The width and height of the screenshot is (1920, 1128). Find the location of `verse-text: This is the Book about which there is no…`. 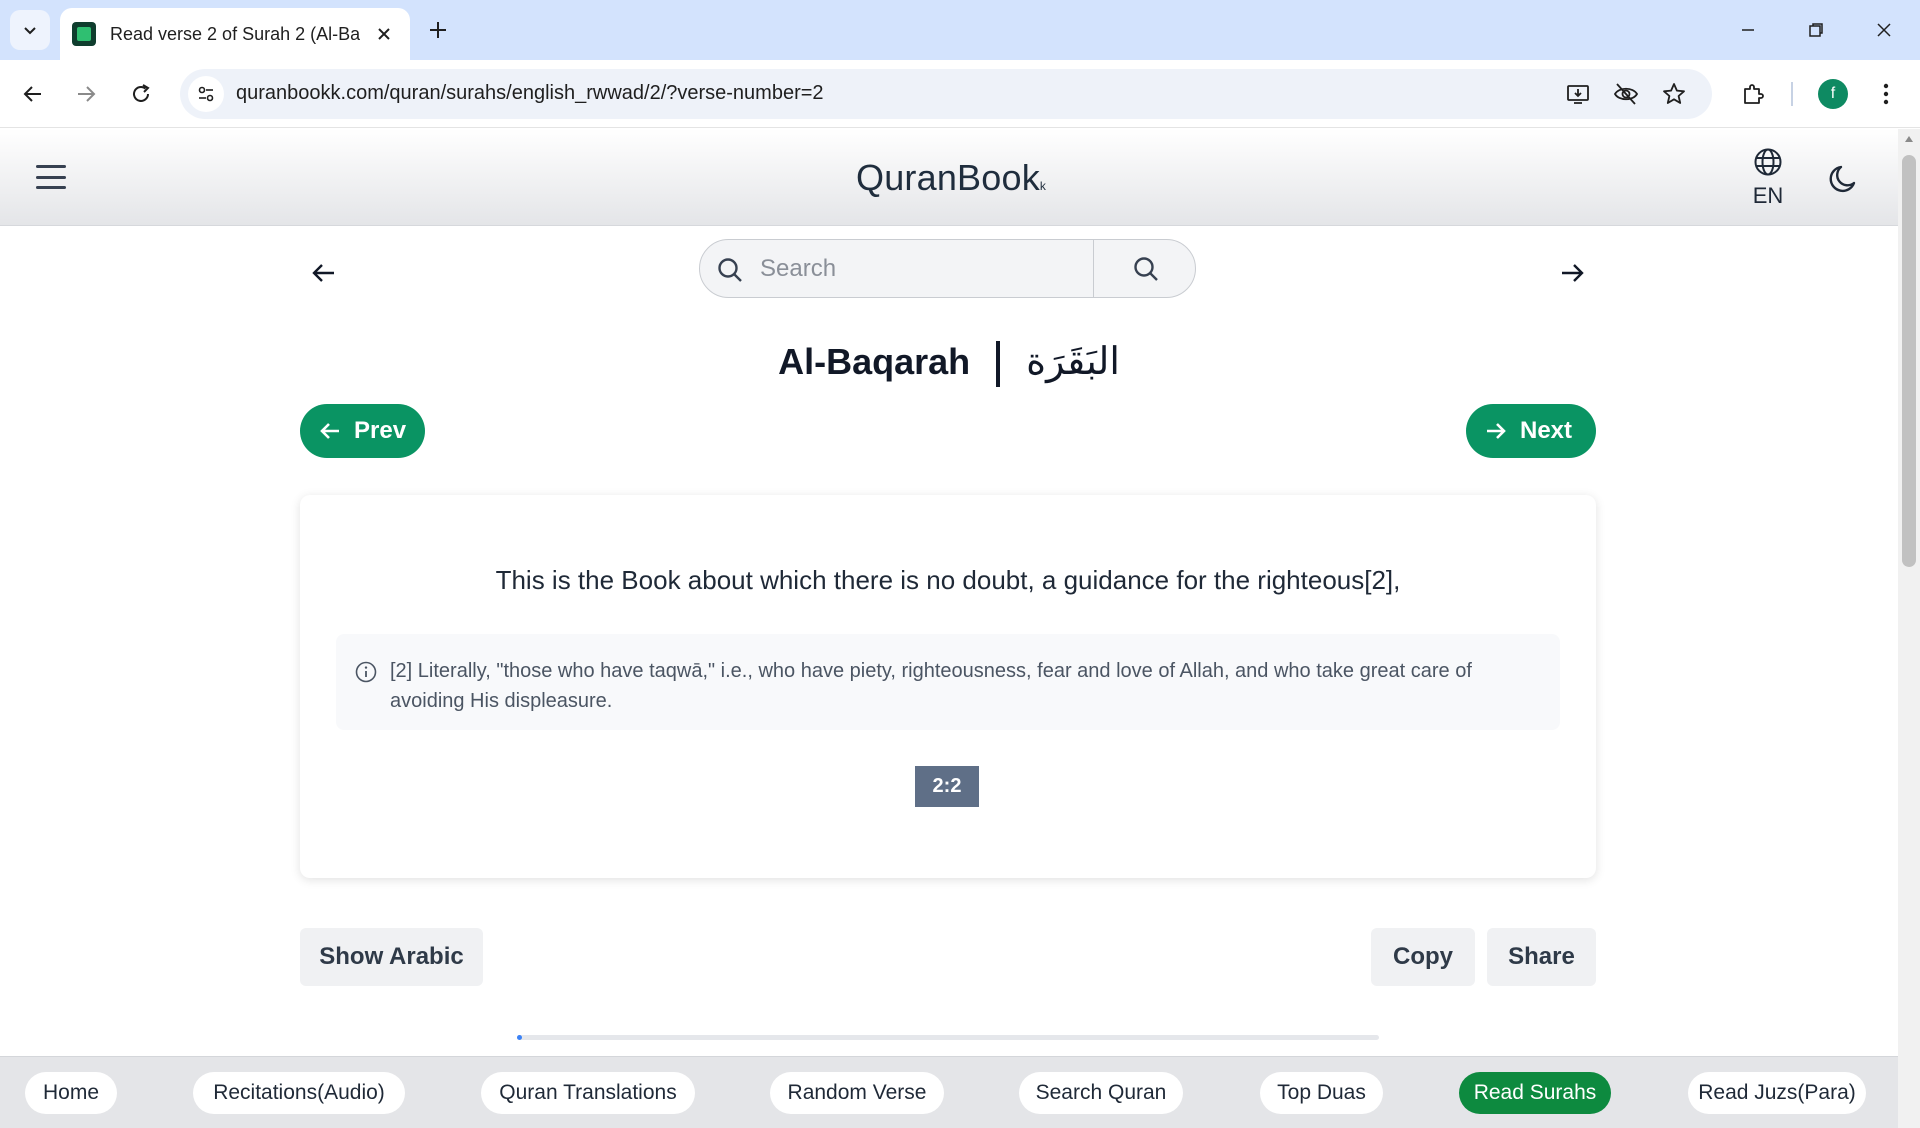

verse-text: This is the Book about which there is no… is located at coordinates (948, 580).